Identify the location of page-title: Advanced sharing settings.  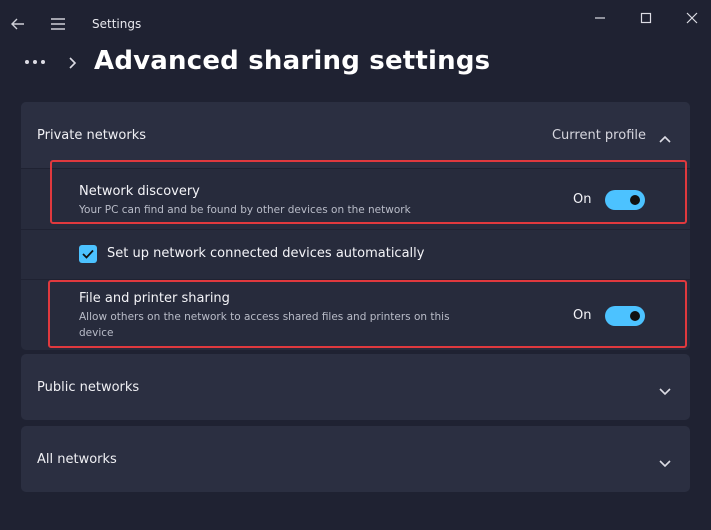
(292, 61).